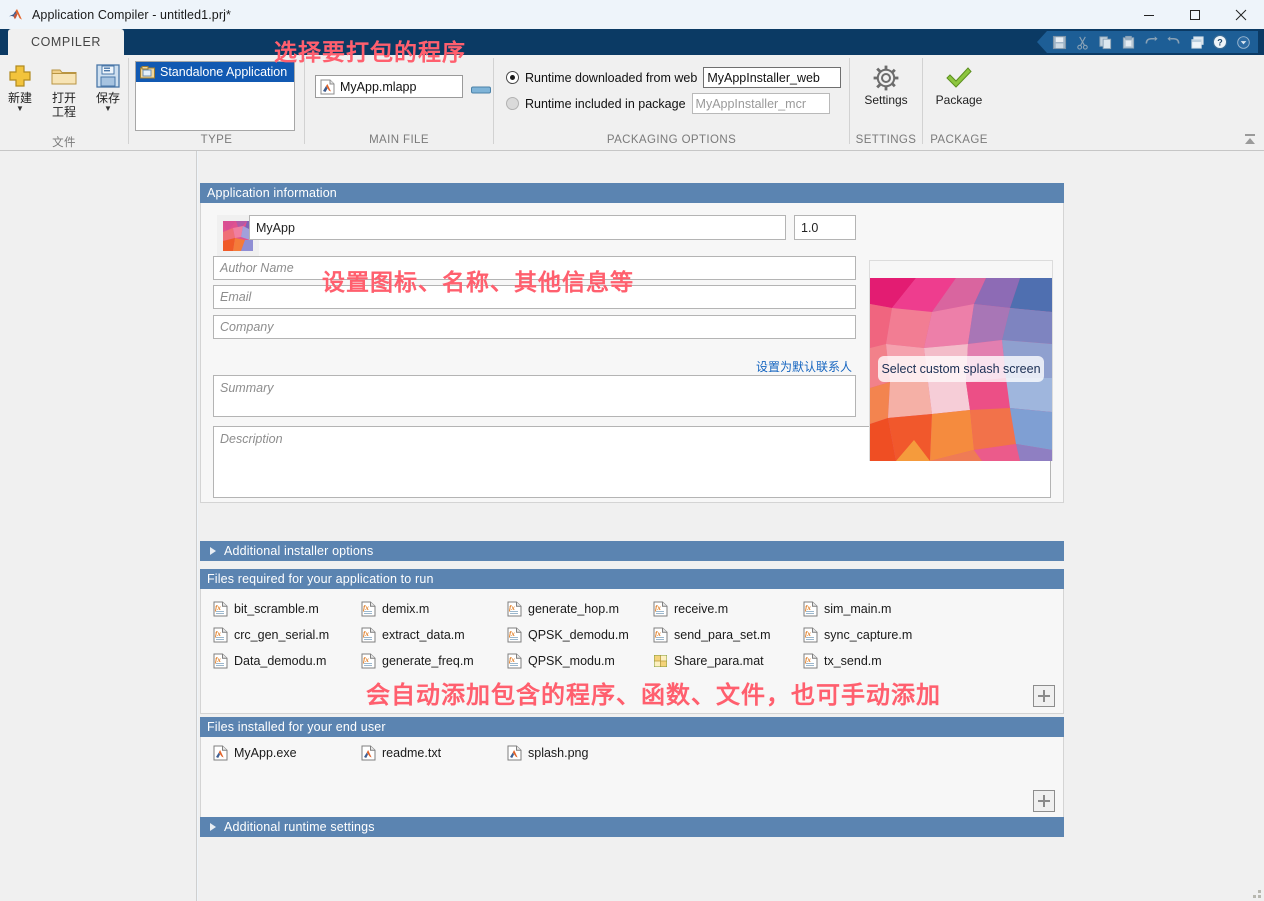  Describe the element at coordinates (64, 143) in the screenshot. I see `group-label-file: 文件` at that location.